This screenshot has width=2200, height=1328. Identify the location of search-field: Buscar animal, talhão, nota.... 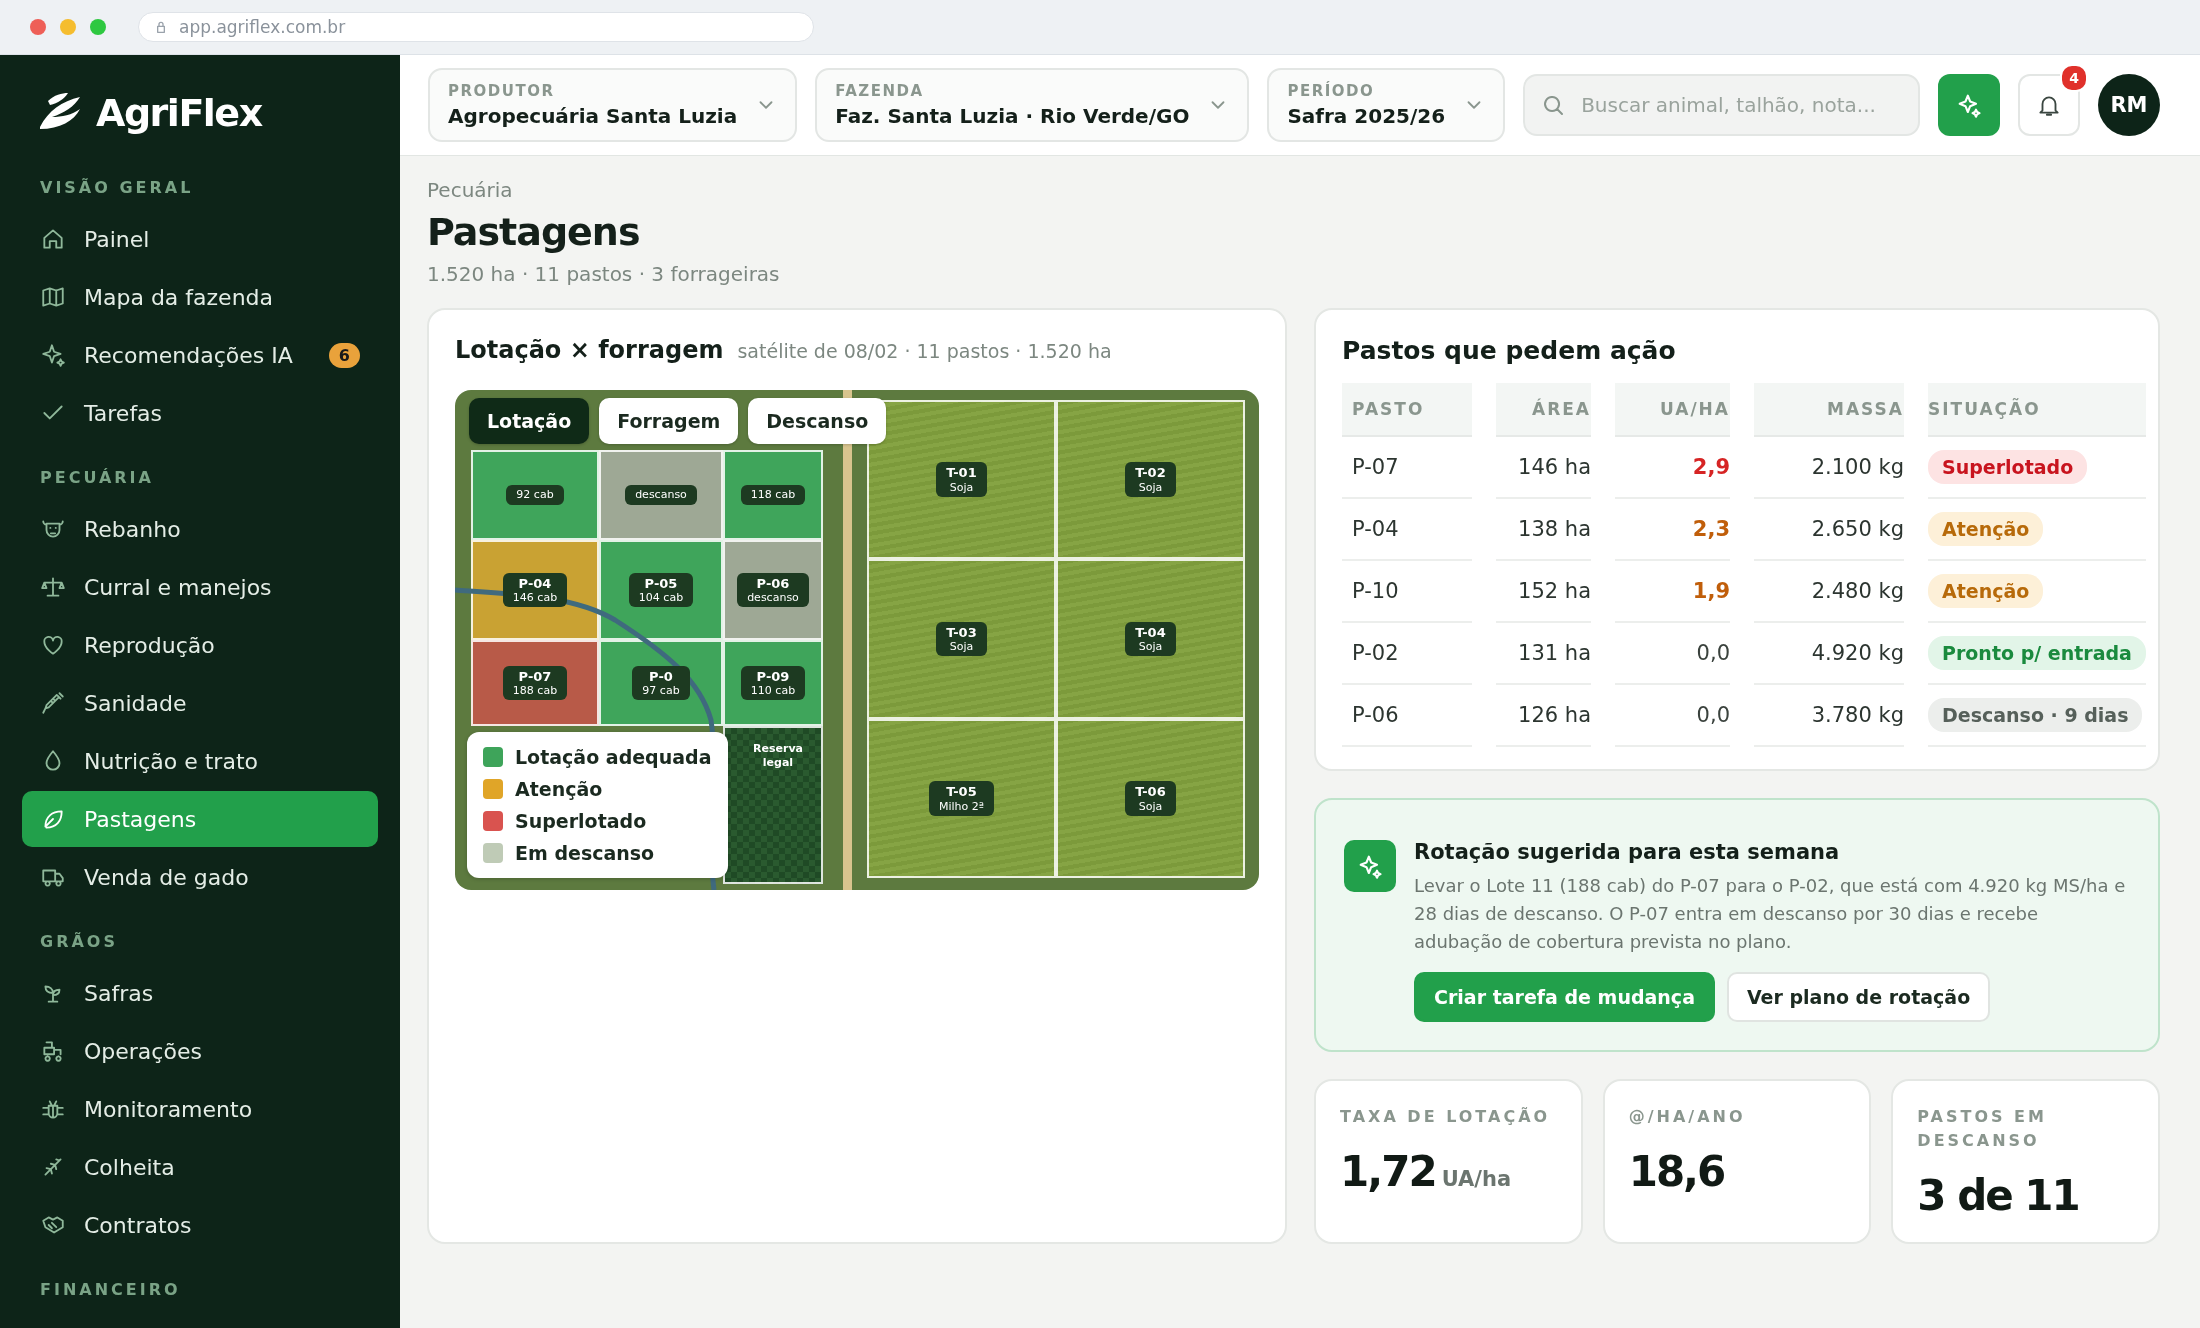
(1721, 105).